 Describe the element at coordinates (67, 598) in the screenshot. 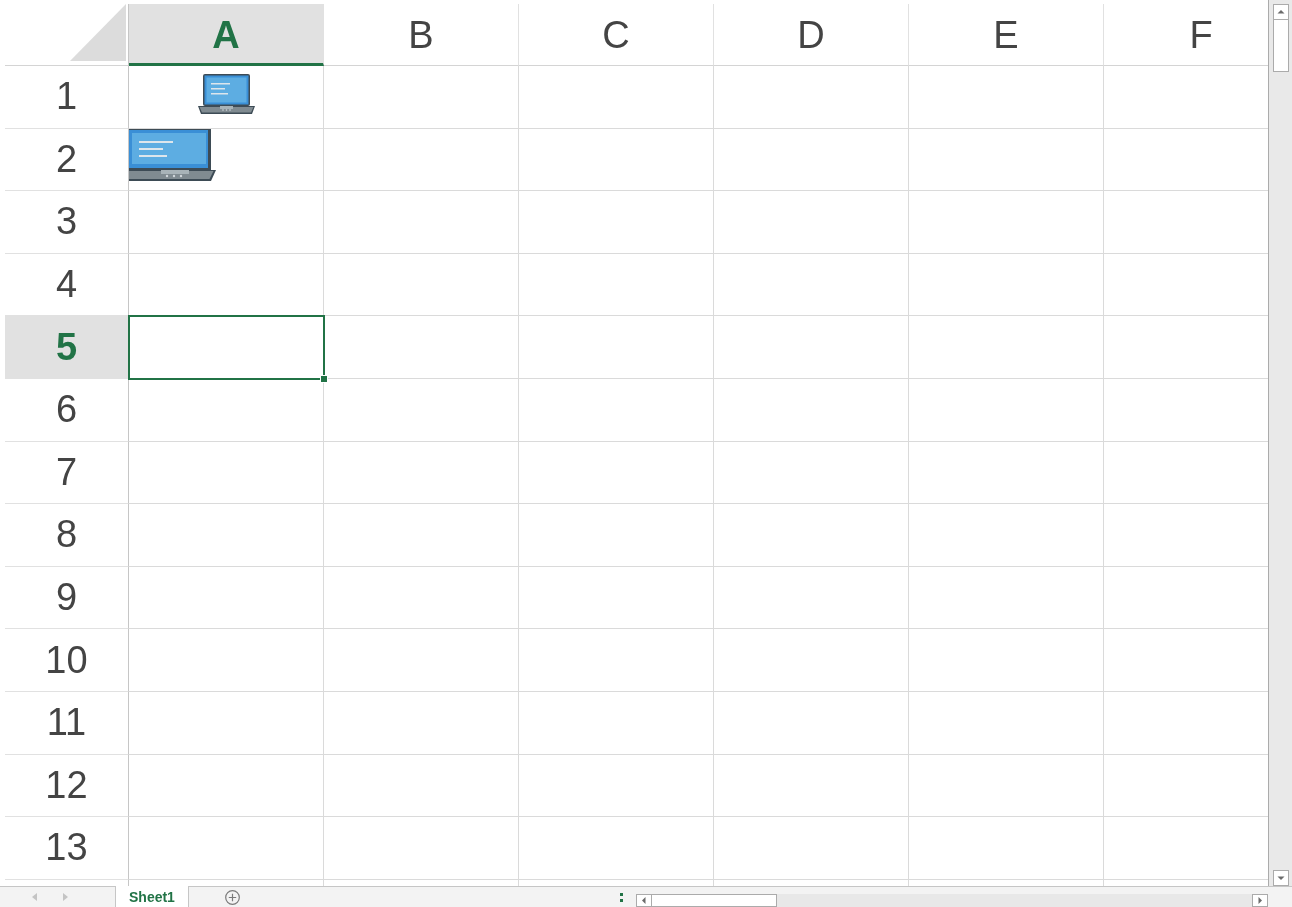

I see `row-header: 9` at that location.